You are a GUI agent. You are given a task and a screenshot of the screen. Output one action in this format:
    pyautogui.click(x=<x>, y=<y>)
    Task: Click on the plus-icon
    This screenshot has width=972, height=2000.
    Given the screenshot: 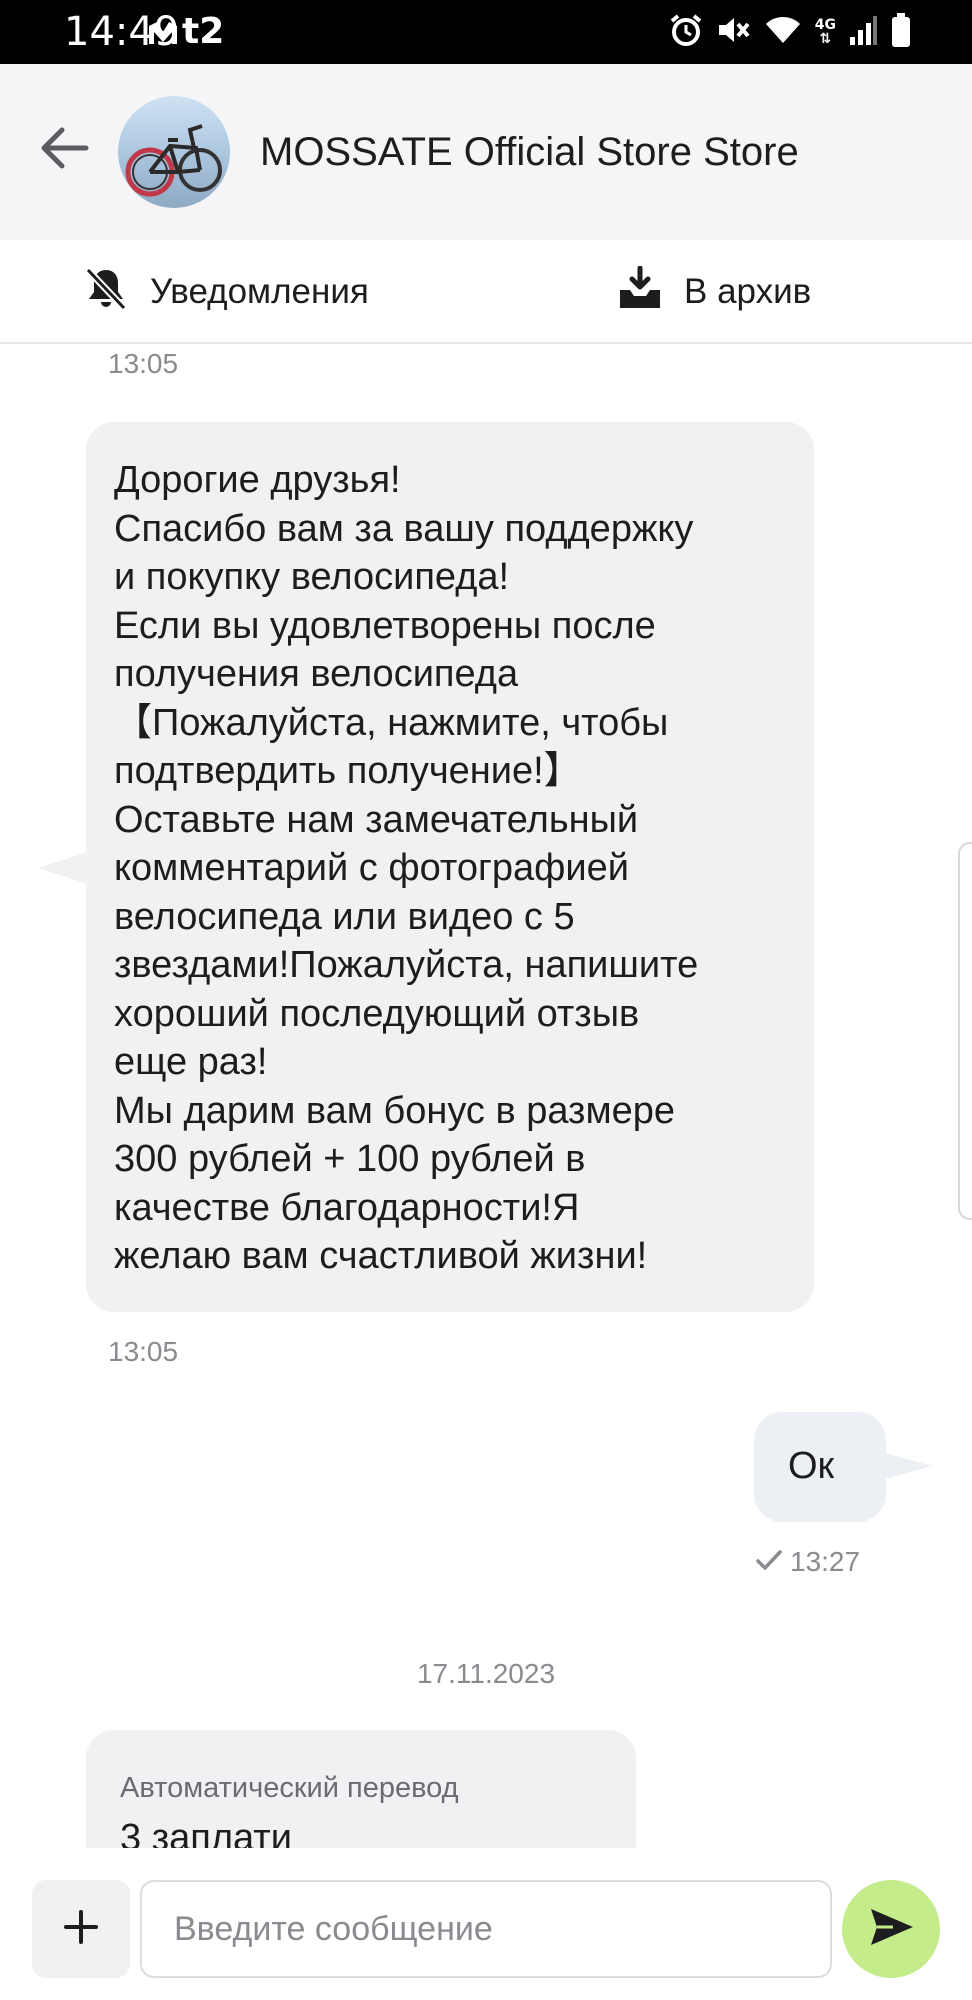 What is the action you would take?
    pyautogui.click(x=81, y=1929)
    